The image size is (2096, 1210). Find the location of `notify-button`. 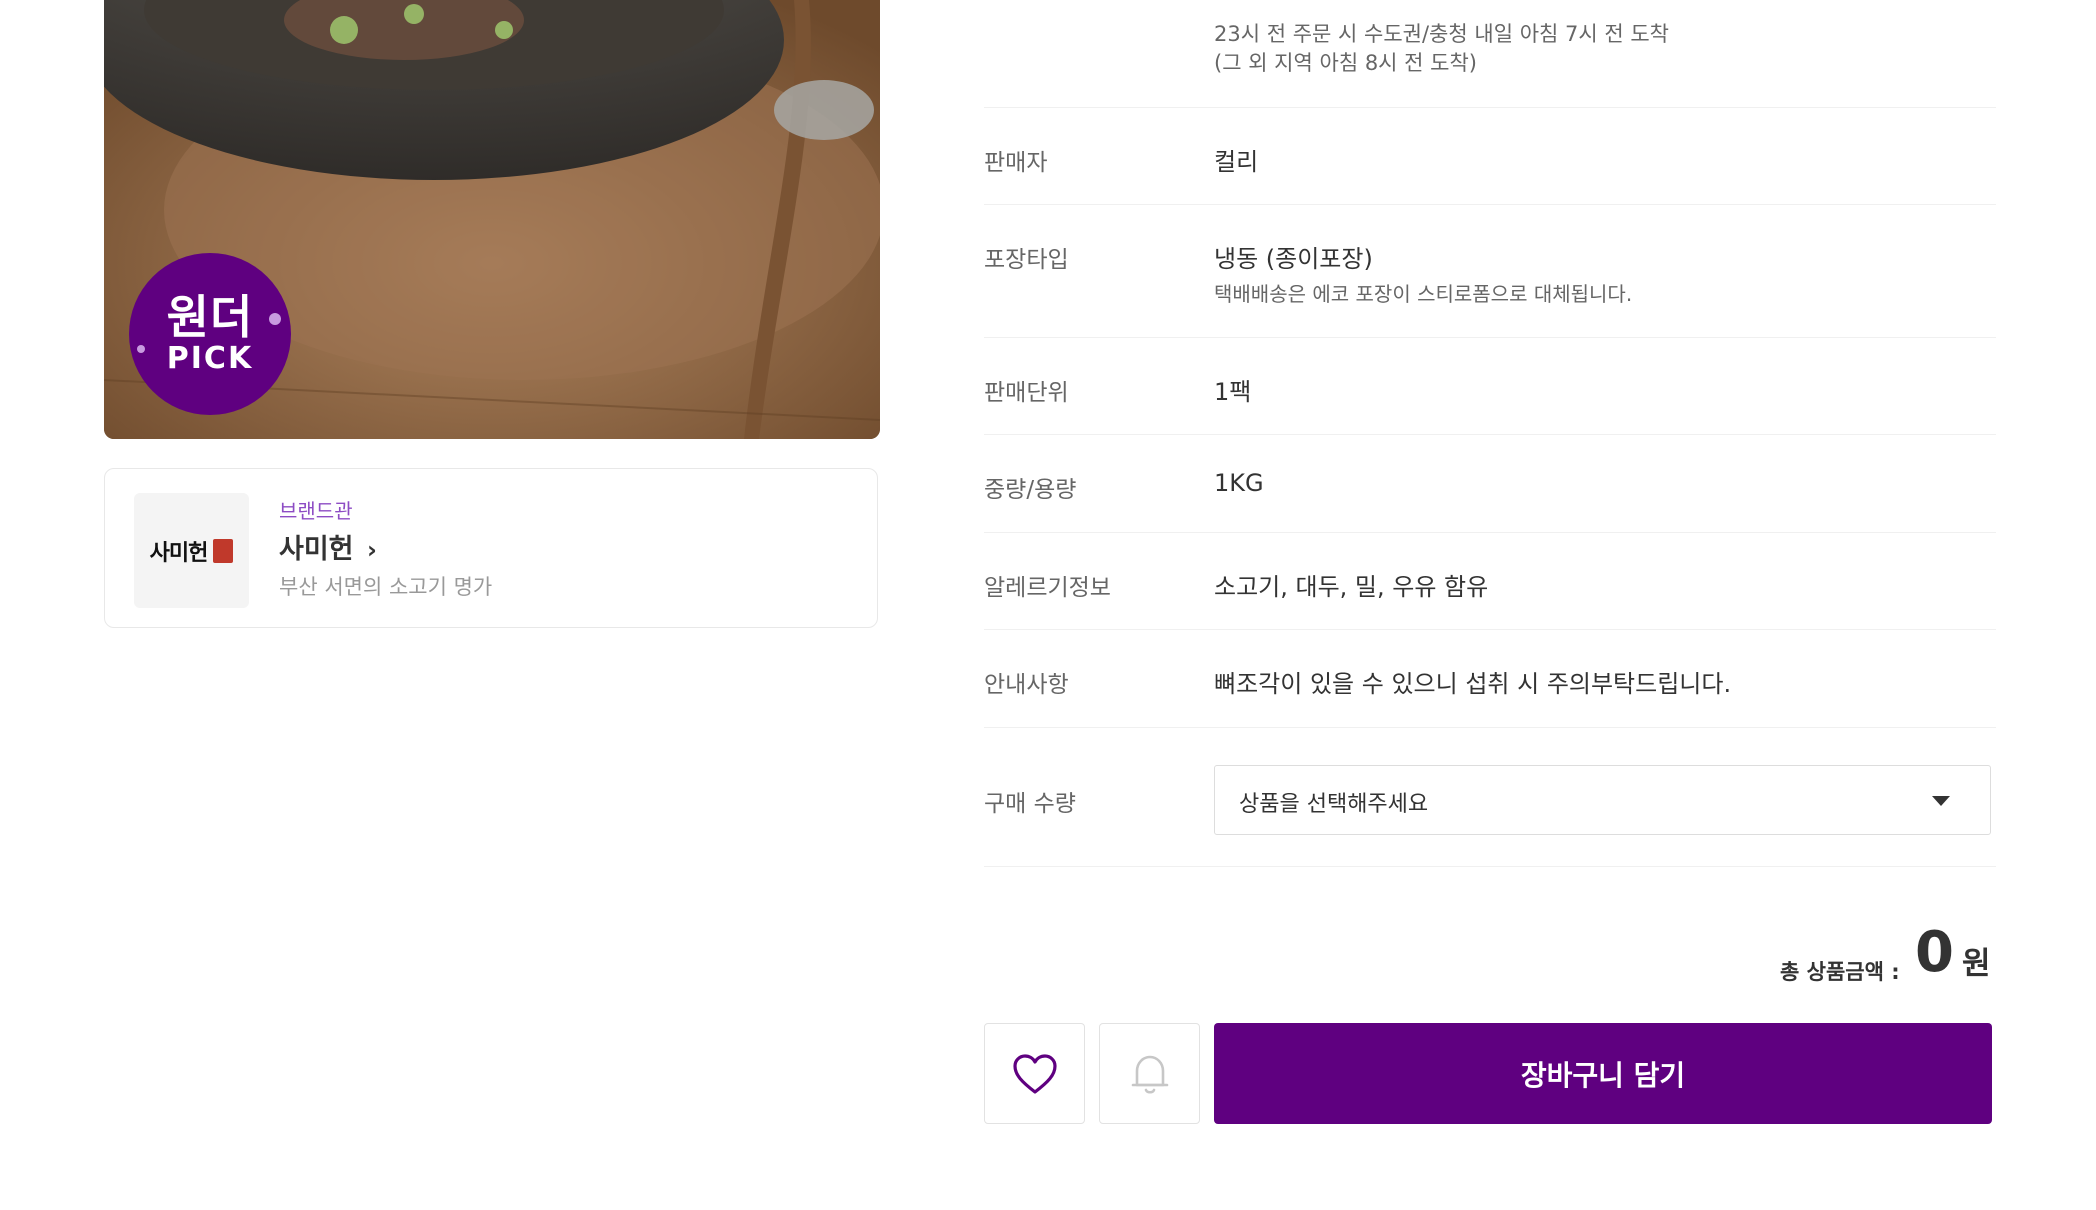

notify-button is located at coordinates (1149, 1073).